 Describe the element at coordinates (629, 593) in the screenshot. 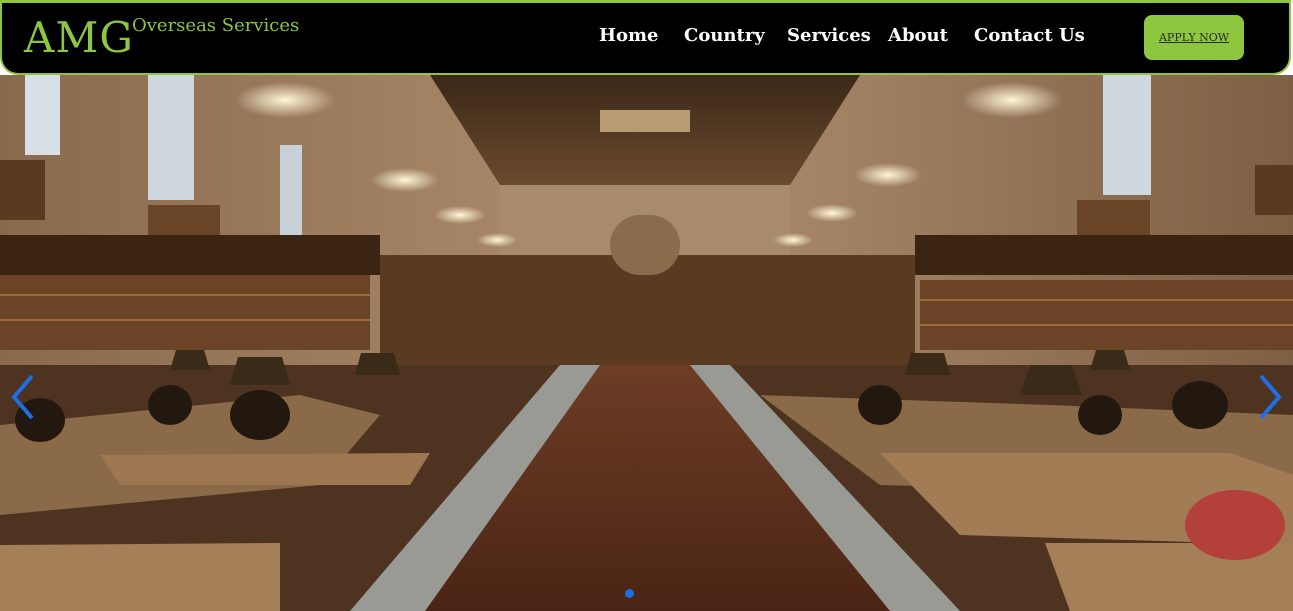

I see `carousel-indicator-dot` at that location.